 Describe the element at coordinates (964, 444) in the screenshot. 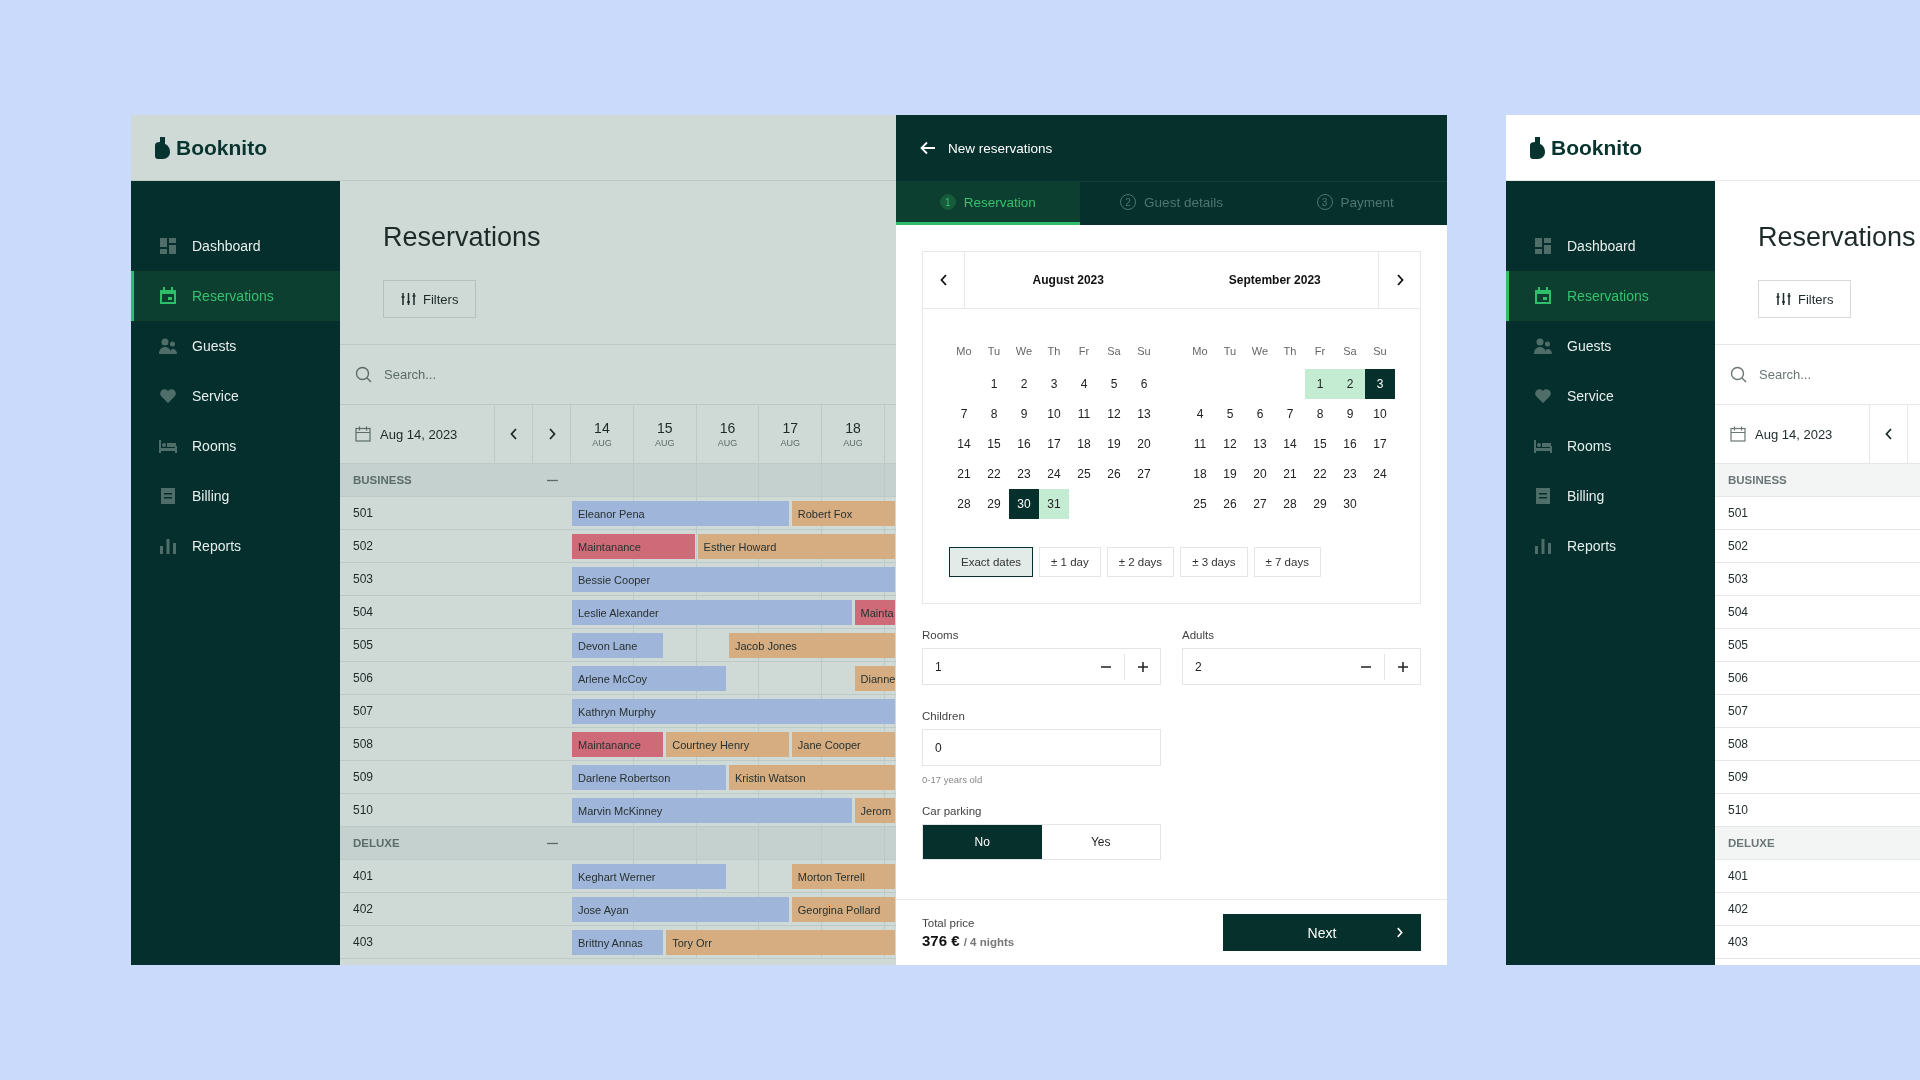

I see `calendar-day: 14` at that location.